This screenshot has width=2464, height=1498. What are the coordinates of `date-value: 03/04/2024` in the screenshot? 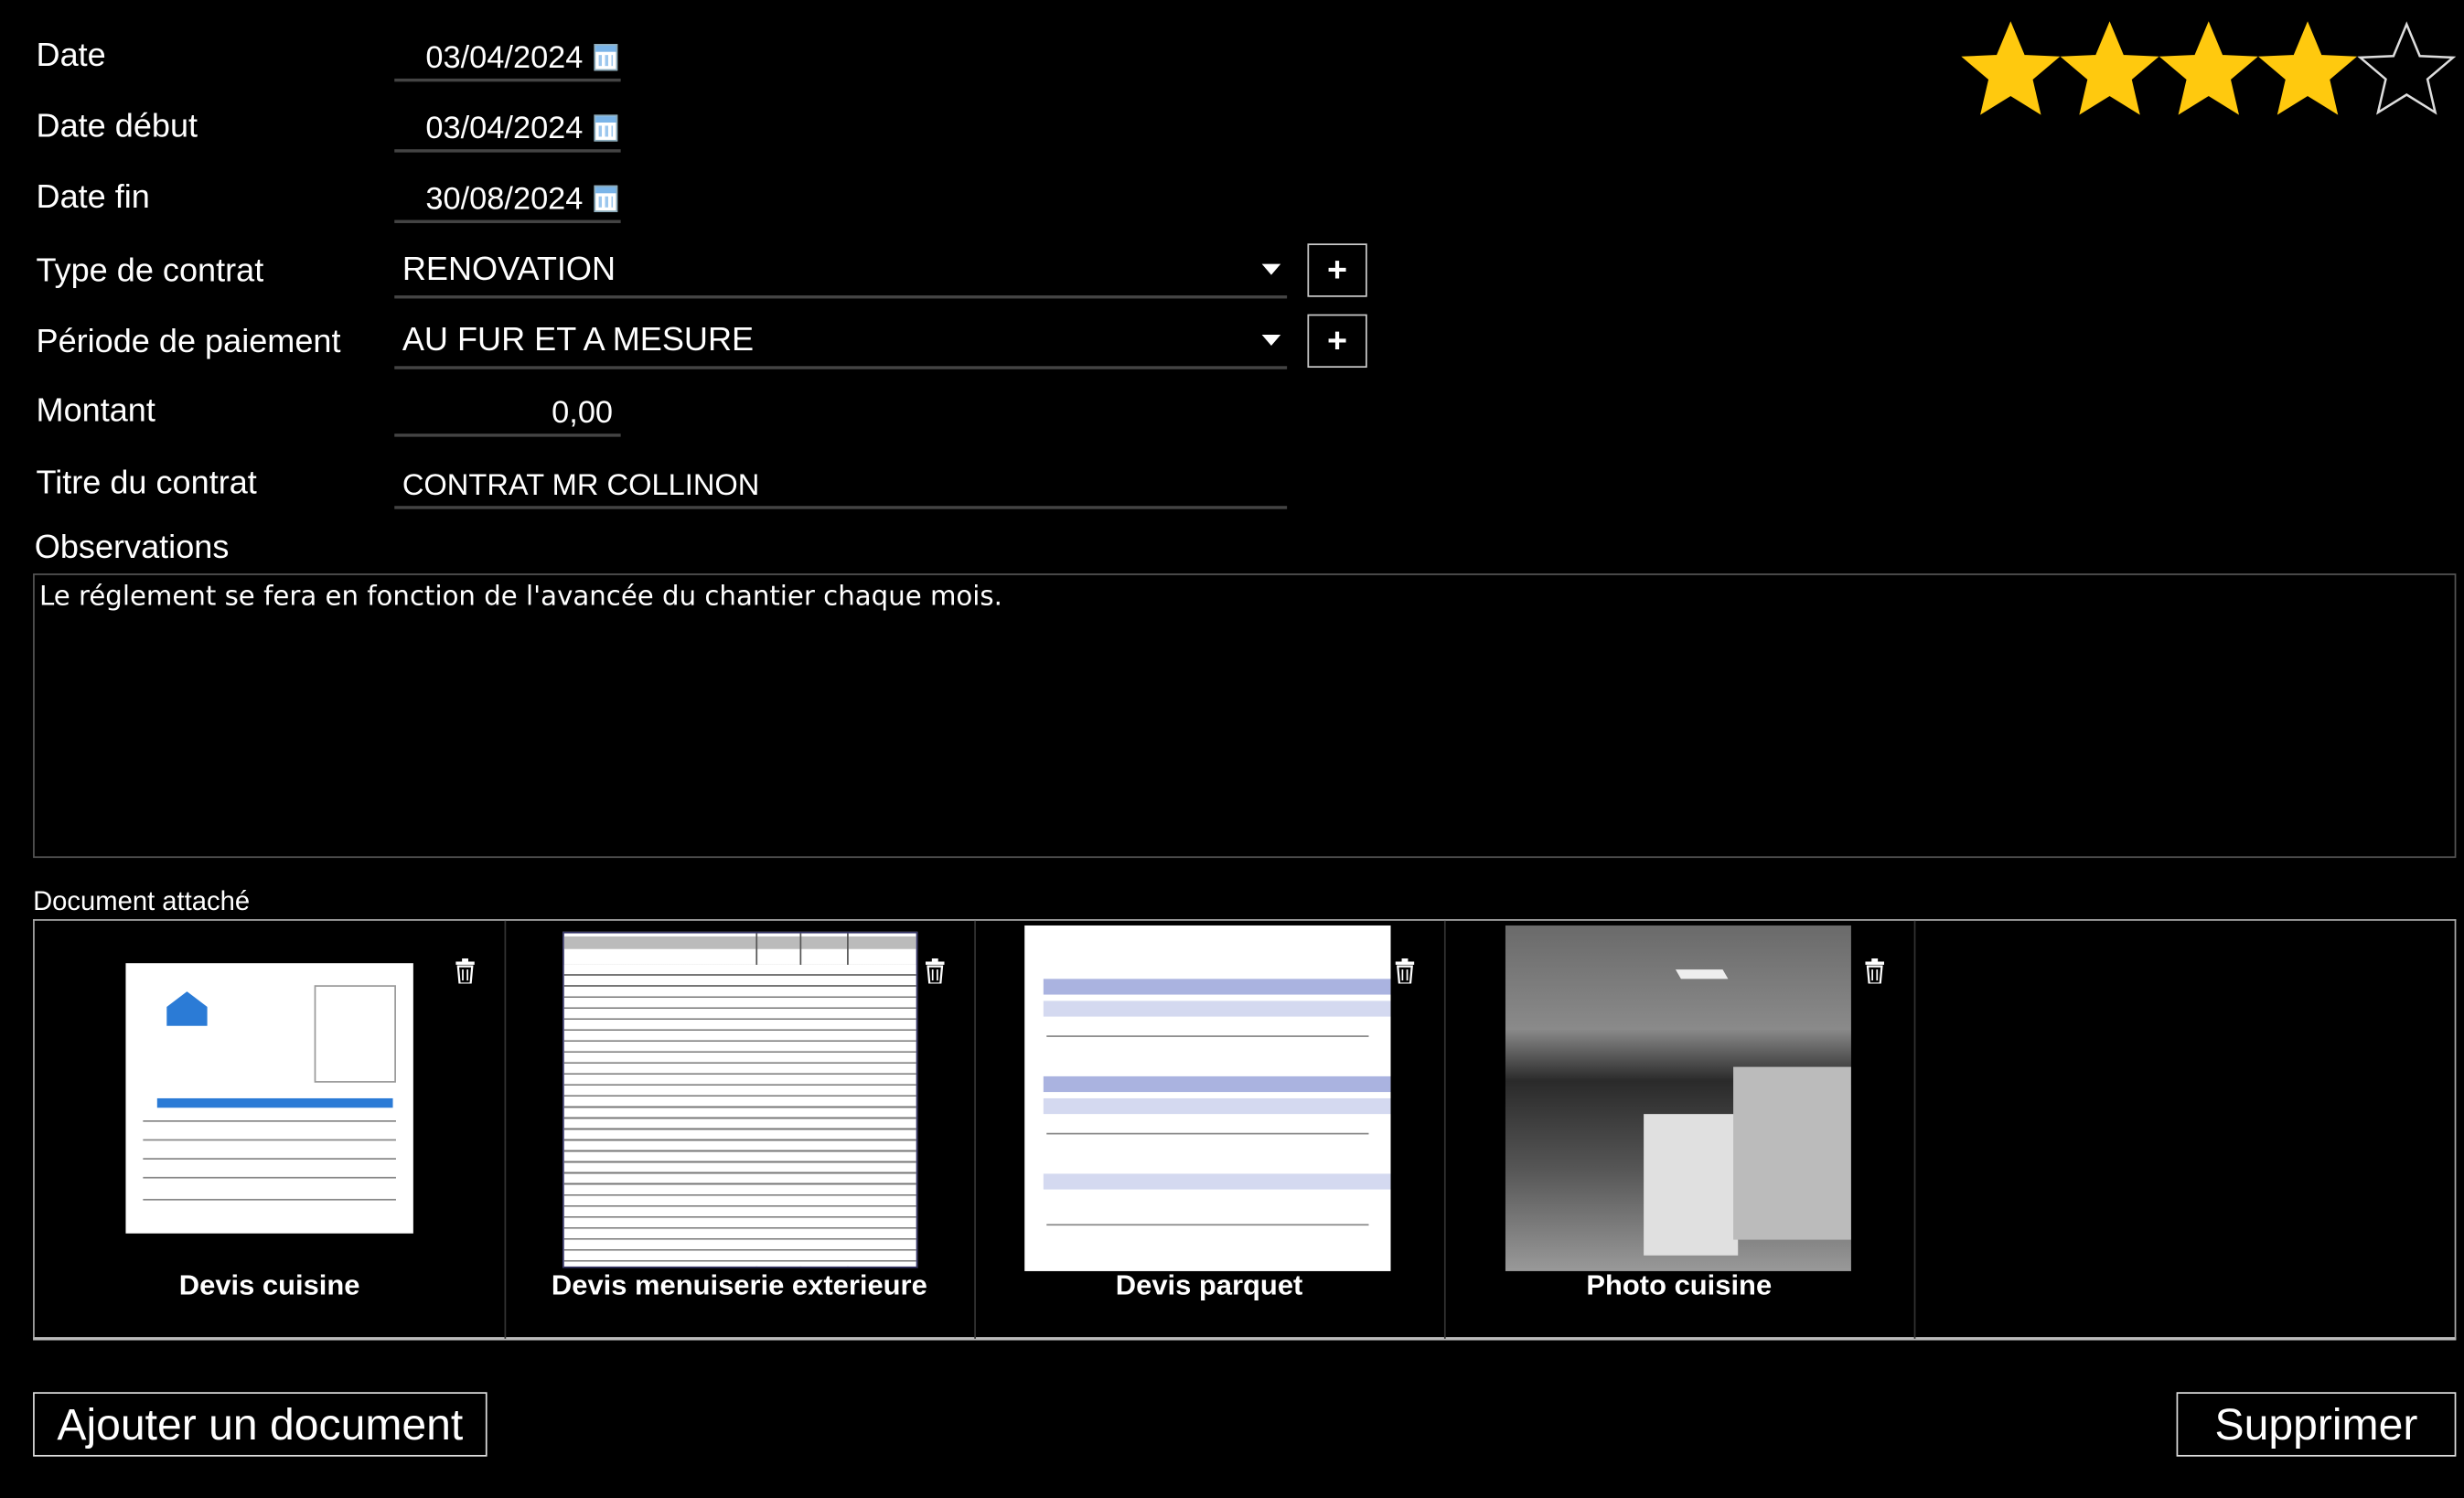 It's located at (505, 58).